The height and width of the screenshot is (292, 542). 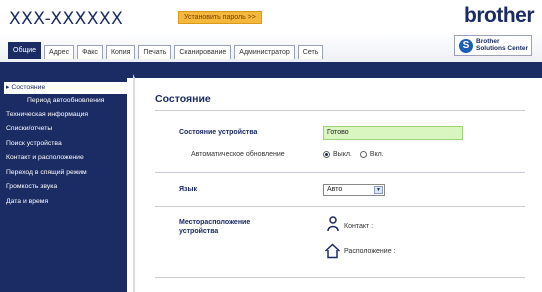 I want to click on chevron-down-icon: ▼, so click(x=378, y=190).